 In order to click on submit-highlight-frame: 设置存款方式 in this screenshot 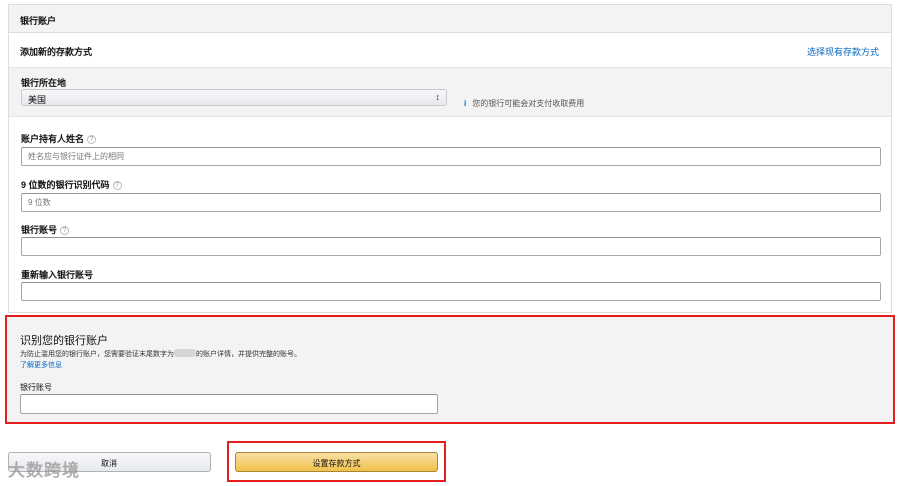, I will do `click(336, 461)`.